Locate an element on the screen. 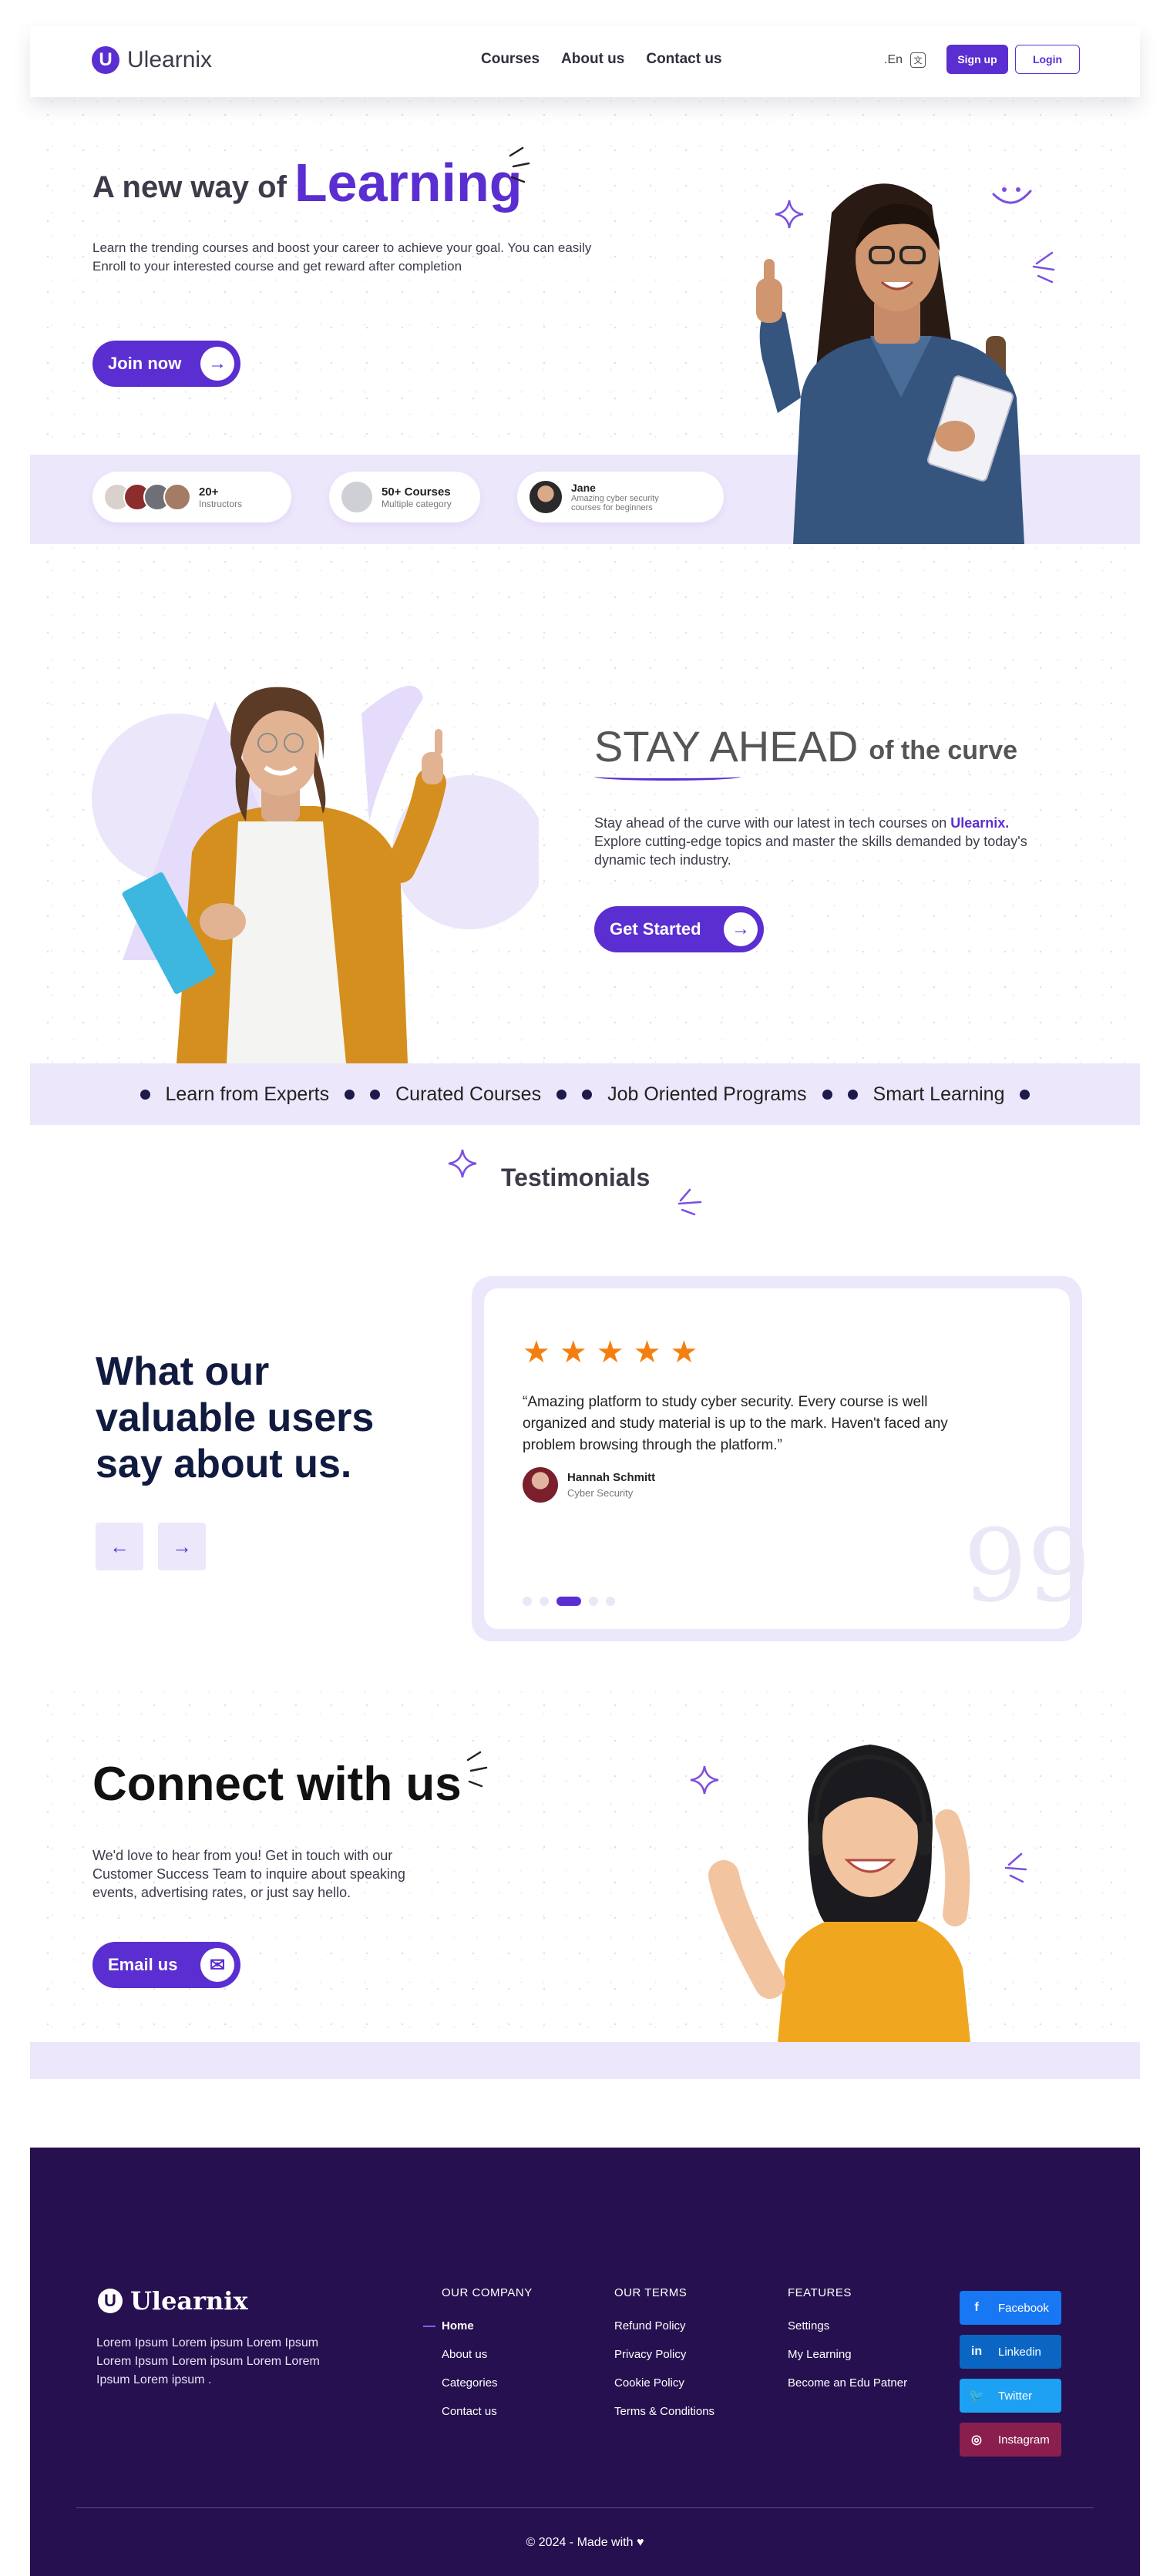 The width and height of the screenshot is (1170, 2576). social-label: Instagram is located at coordinates (1024, 2440).